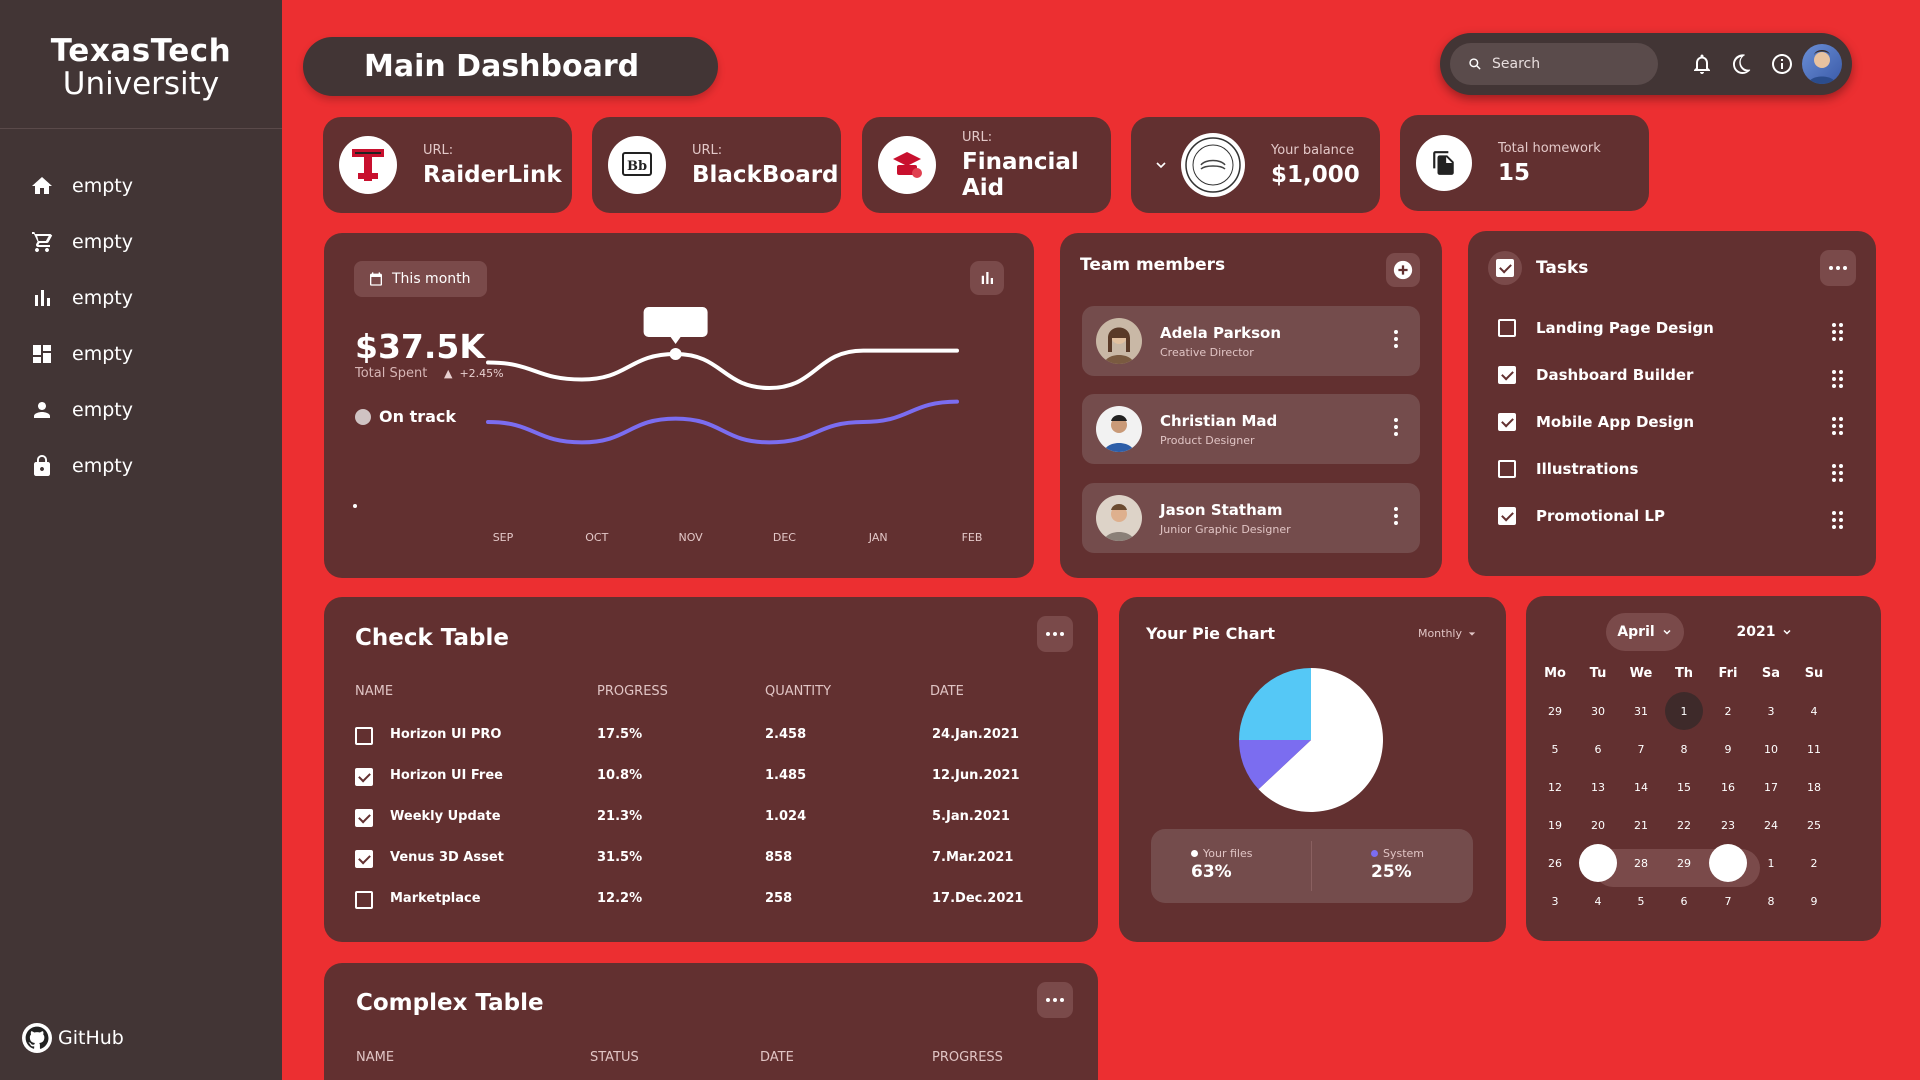  What do you see at coordinates (1641, 863) in the screenshot?
I see `calendar-day: 28` at bounding box center [1641, 863].